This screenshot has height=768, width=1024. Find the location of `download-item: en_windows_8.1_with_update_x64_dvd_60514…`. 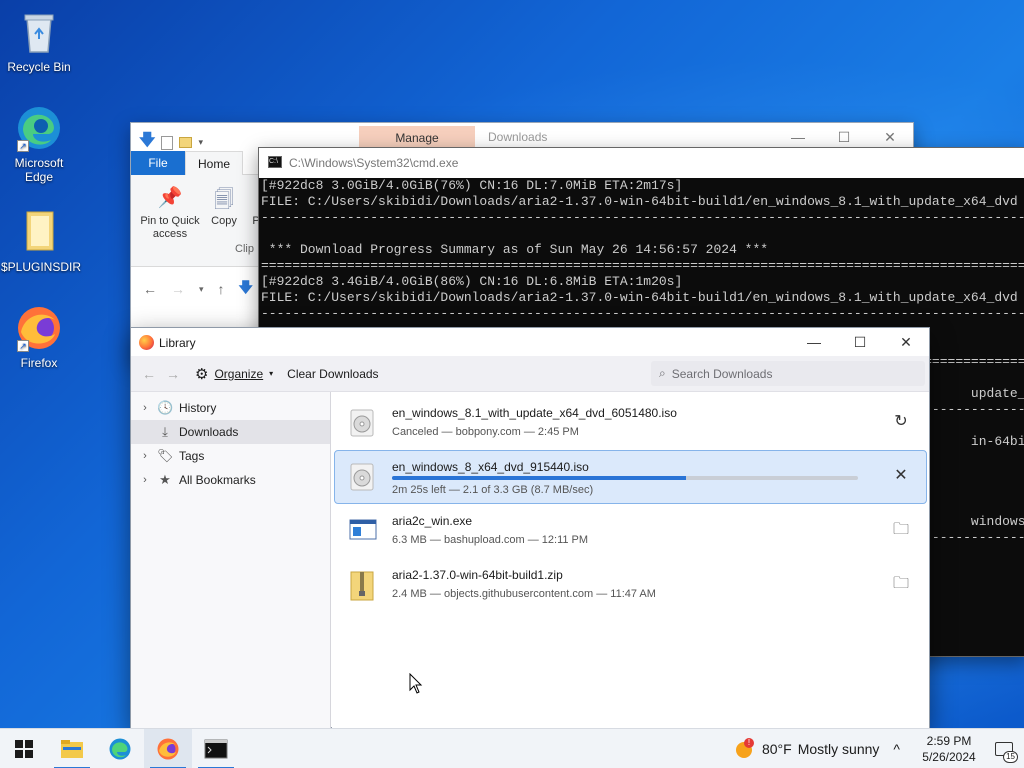

download-item: en_windows_8.1_with_update_x64_dvd_60514… is located at coordinates (630, 423).